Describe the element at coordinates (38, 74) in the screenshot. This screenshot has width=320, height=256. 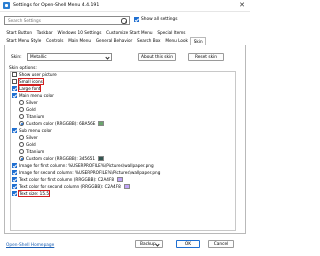
I see `option-label: Show user picture` at that location.